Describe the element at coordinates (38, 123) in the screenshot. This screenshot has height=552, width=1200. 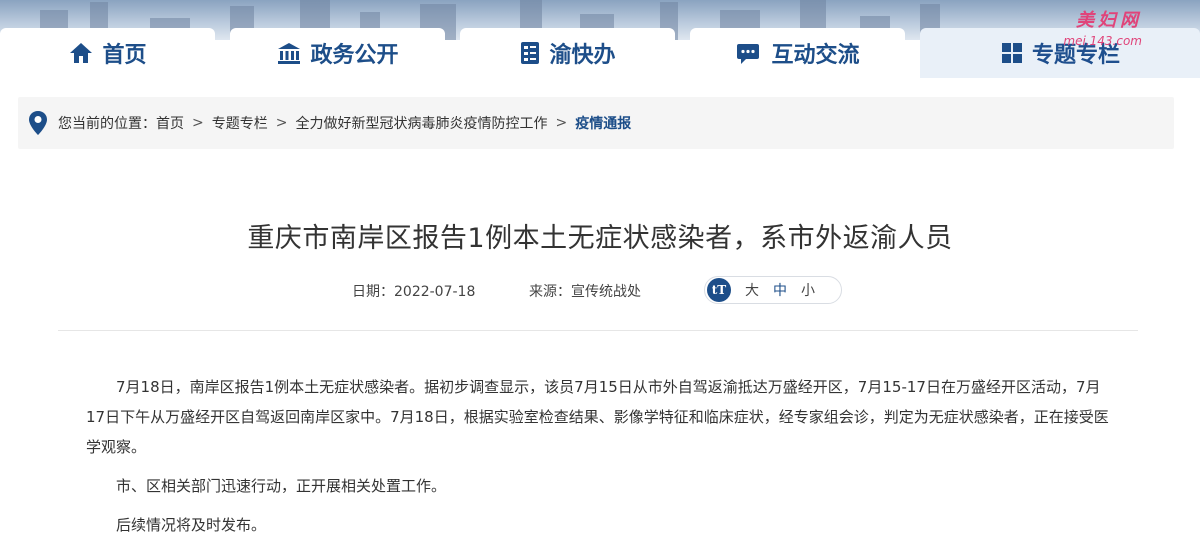
I see `location-pin-icon` at that location.